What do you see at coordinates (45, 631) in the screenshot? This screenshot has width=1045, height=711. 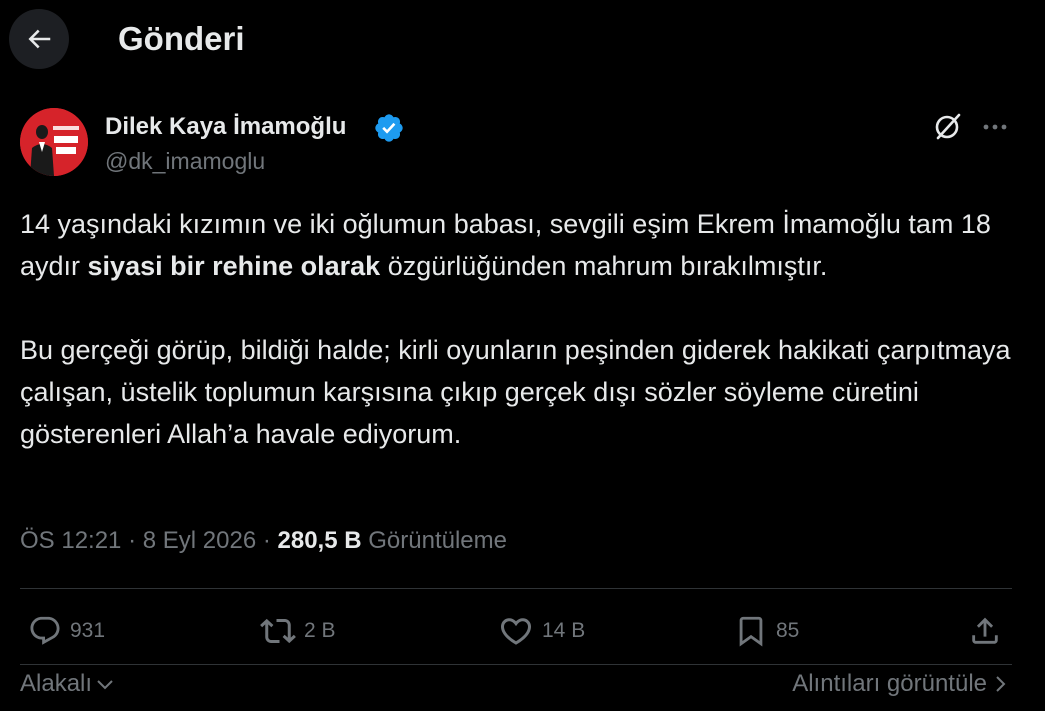 I see `reply-icon` at bounding box center [45, 631].